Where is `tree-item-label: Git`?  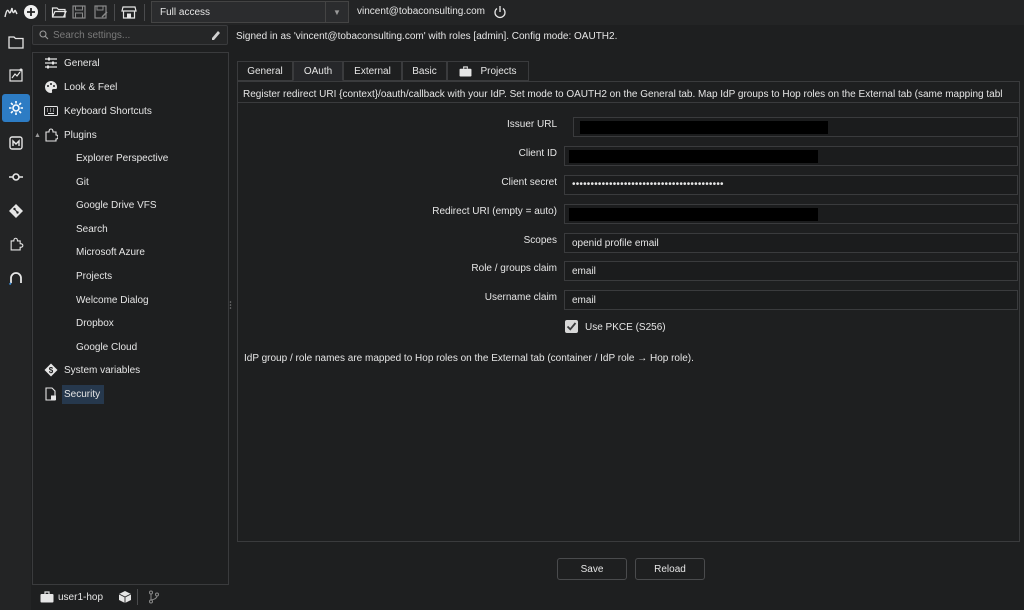 tree-item-label: Git is located at coordinates (82, 182).